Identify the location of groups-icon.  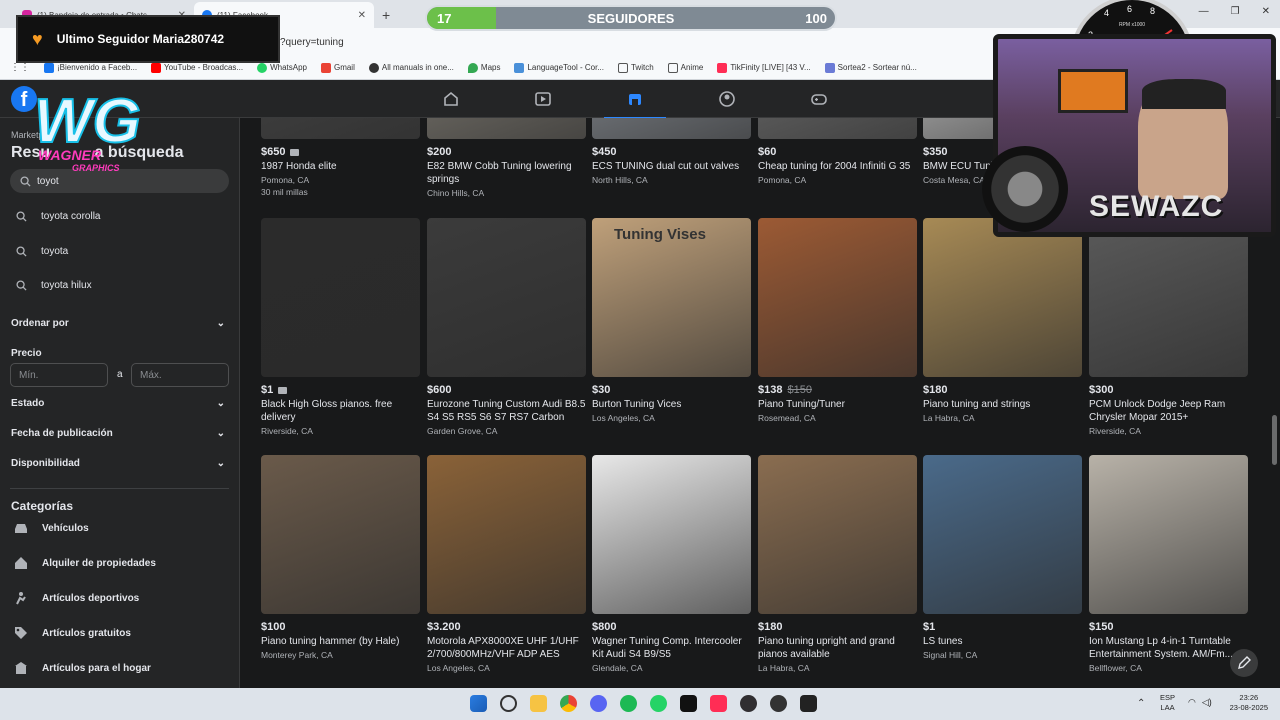
(727, 99).